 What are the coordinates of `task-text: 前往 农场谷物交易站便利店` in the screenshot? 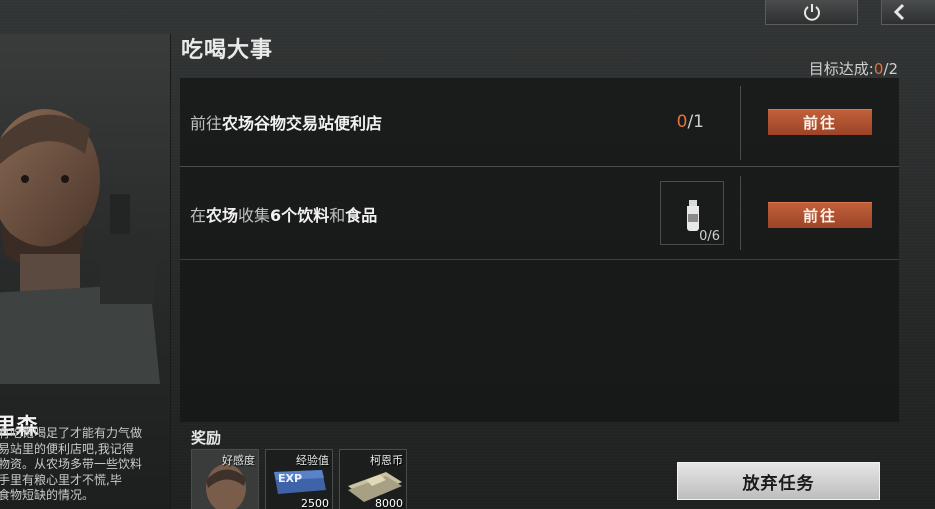 It's located at (286, 122).